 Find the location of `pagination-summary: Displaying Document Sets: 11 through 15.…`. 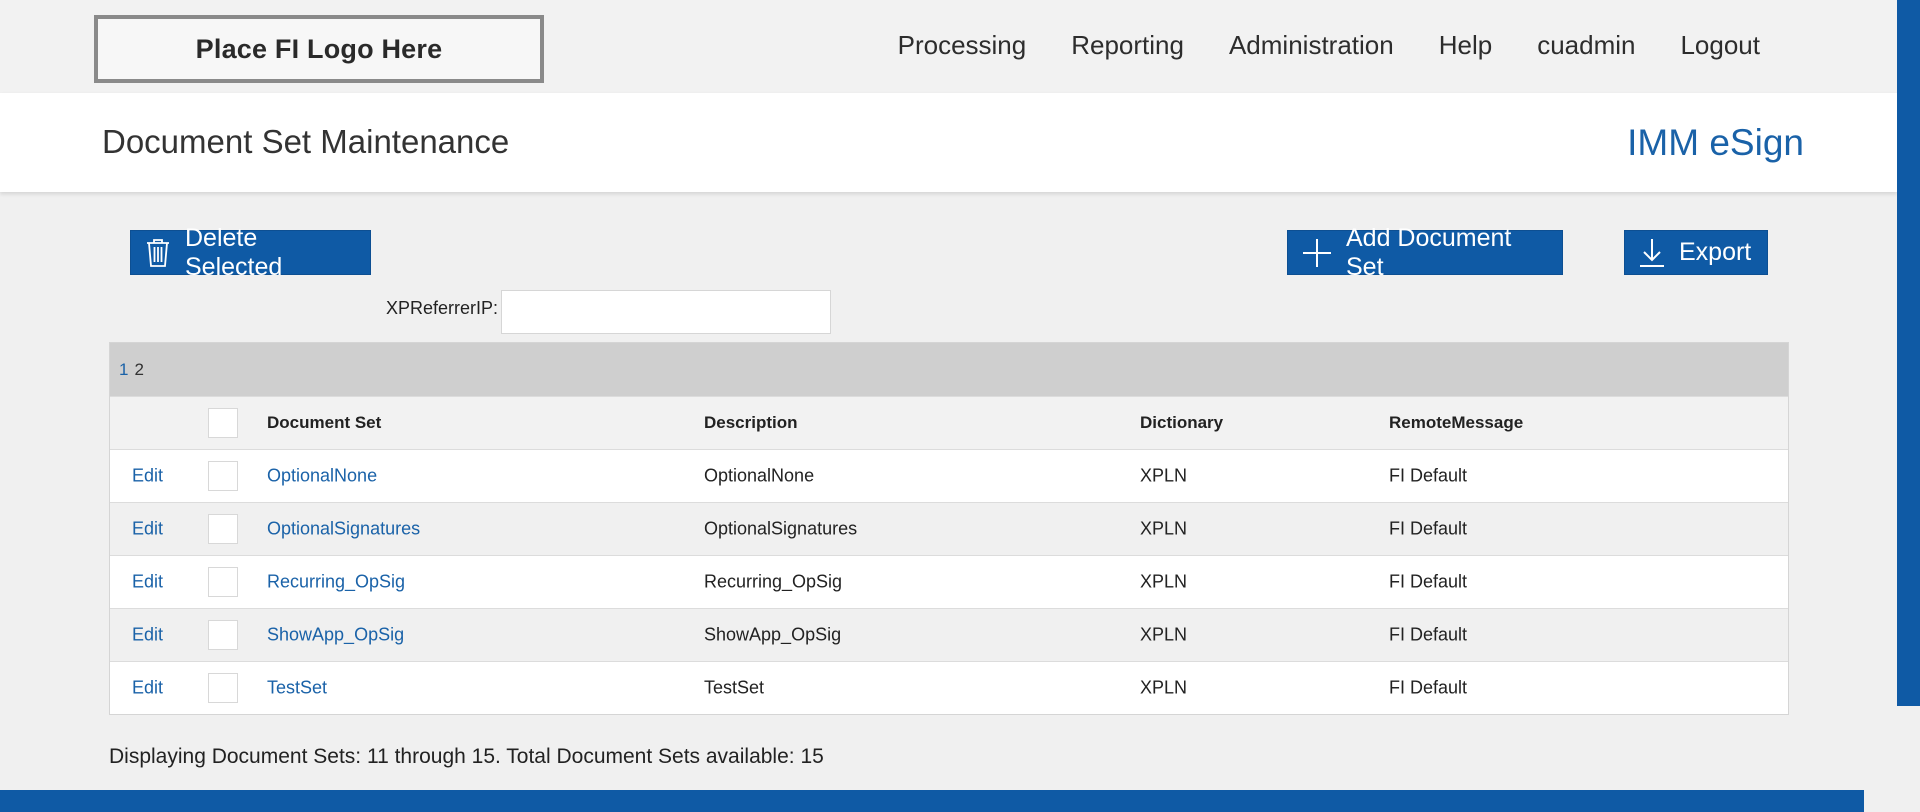

pagination-summary: Displaying Document Sets: 11 through 15.… is located at coordinates (466, 756).